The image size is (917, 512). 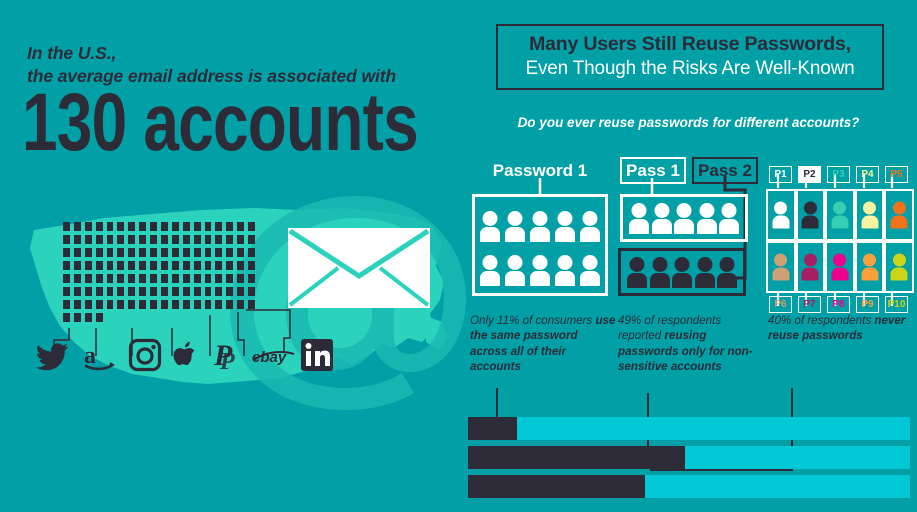 What do you see at coordinates (867, 304) in the screenshot?
I see `password-tag-p9: P9` at bounding box center [867, 304].